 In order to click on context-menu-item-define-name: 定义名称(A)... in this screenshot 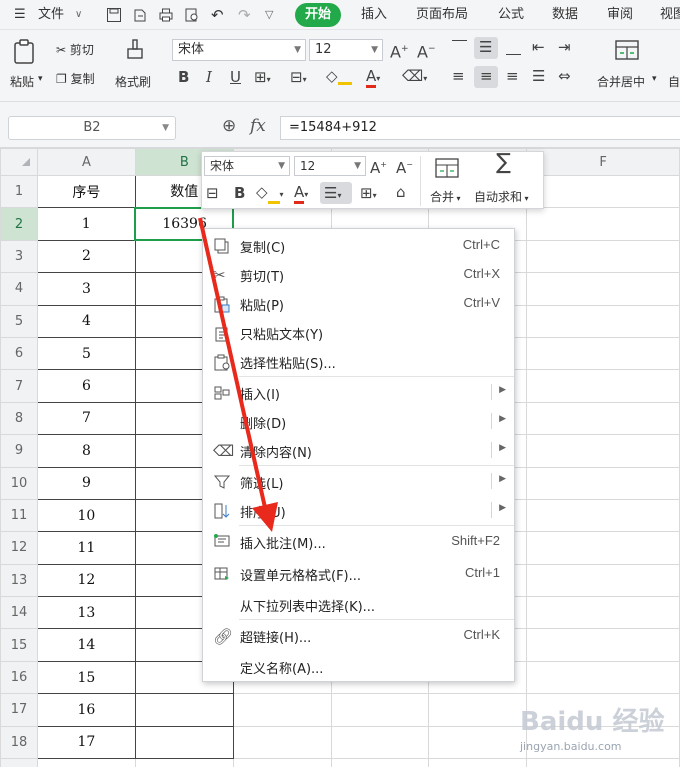, I will do `click(358, 666)`.